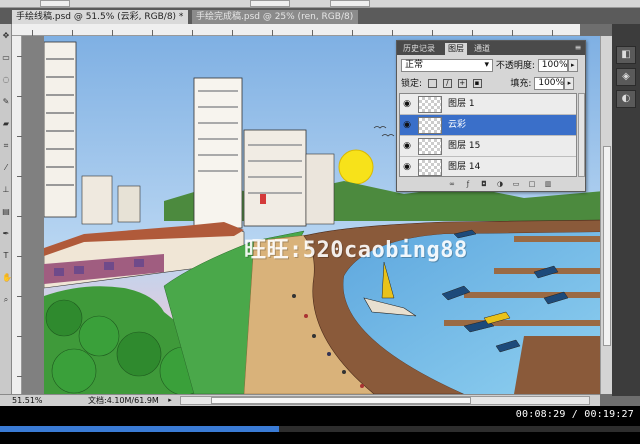 This screenshot has height=444, width=640. I want to click on zoom-tool-icon: ⌕, so click(6, 300).